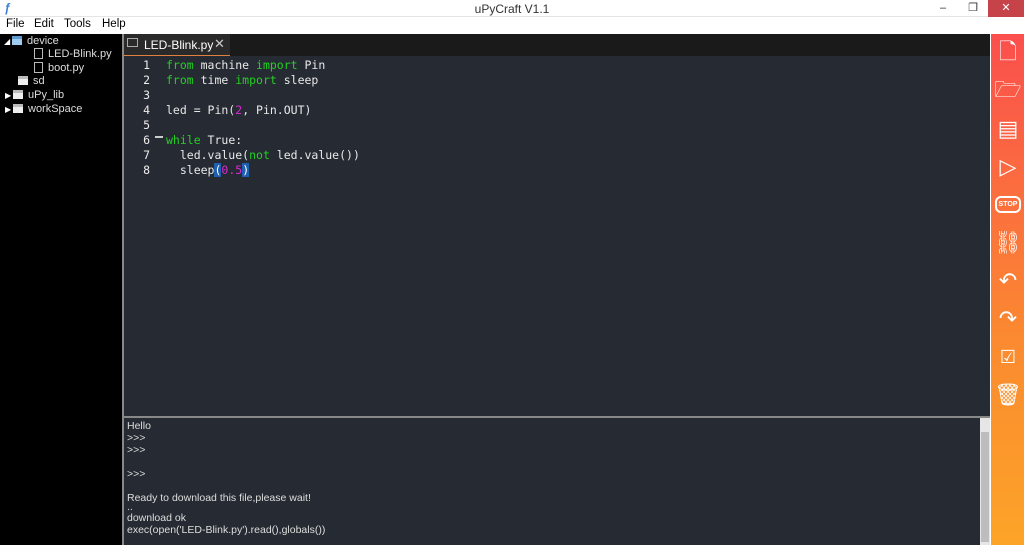 Image resolution: width=1024 pixels, height=545 pixels. What do you see at coordinates (146, 125) in the screenshot?
I see `line-number: 5` at bounding box center [146, 125].